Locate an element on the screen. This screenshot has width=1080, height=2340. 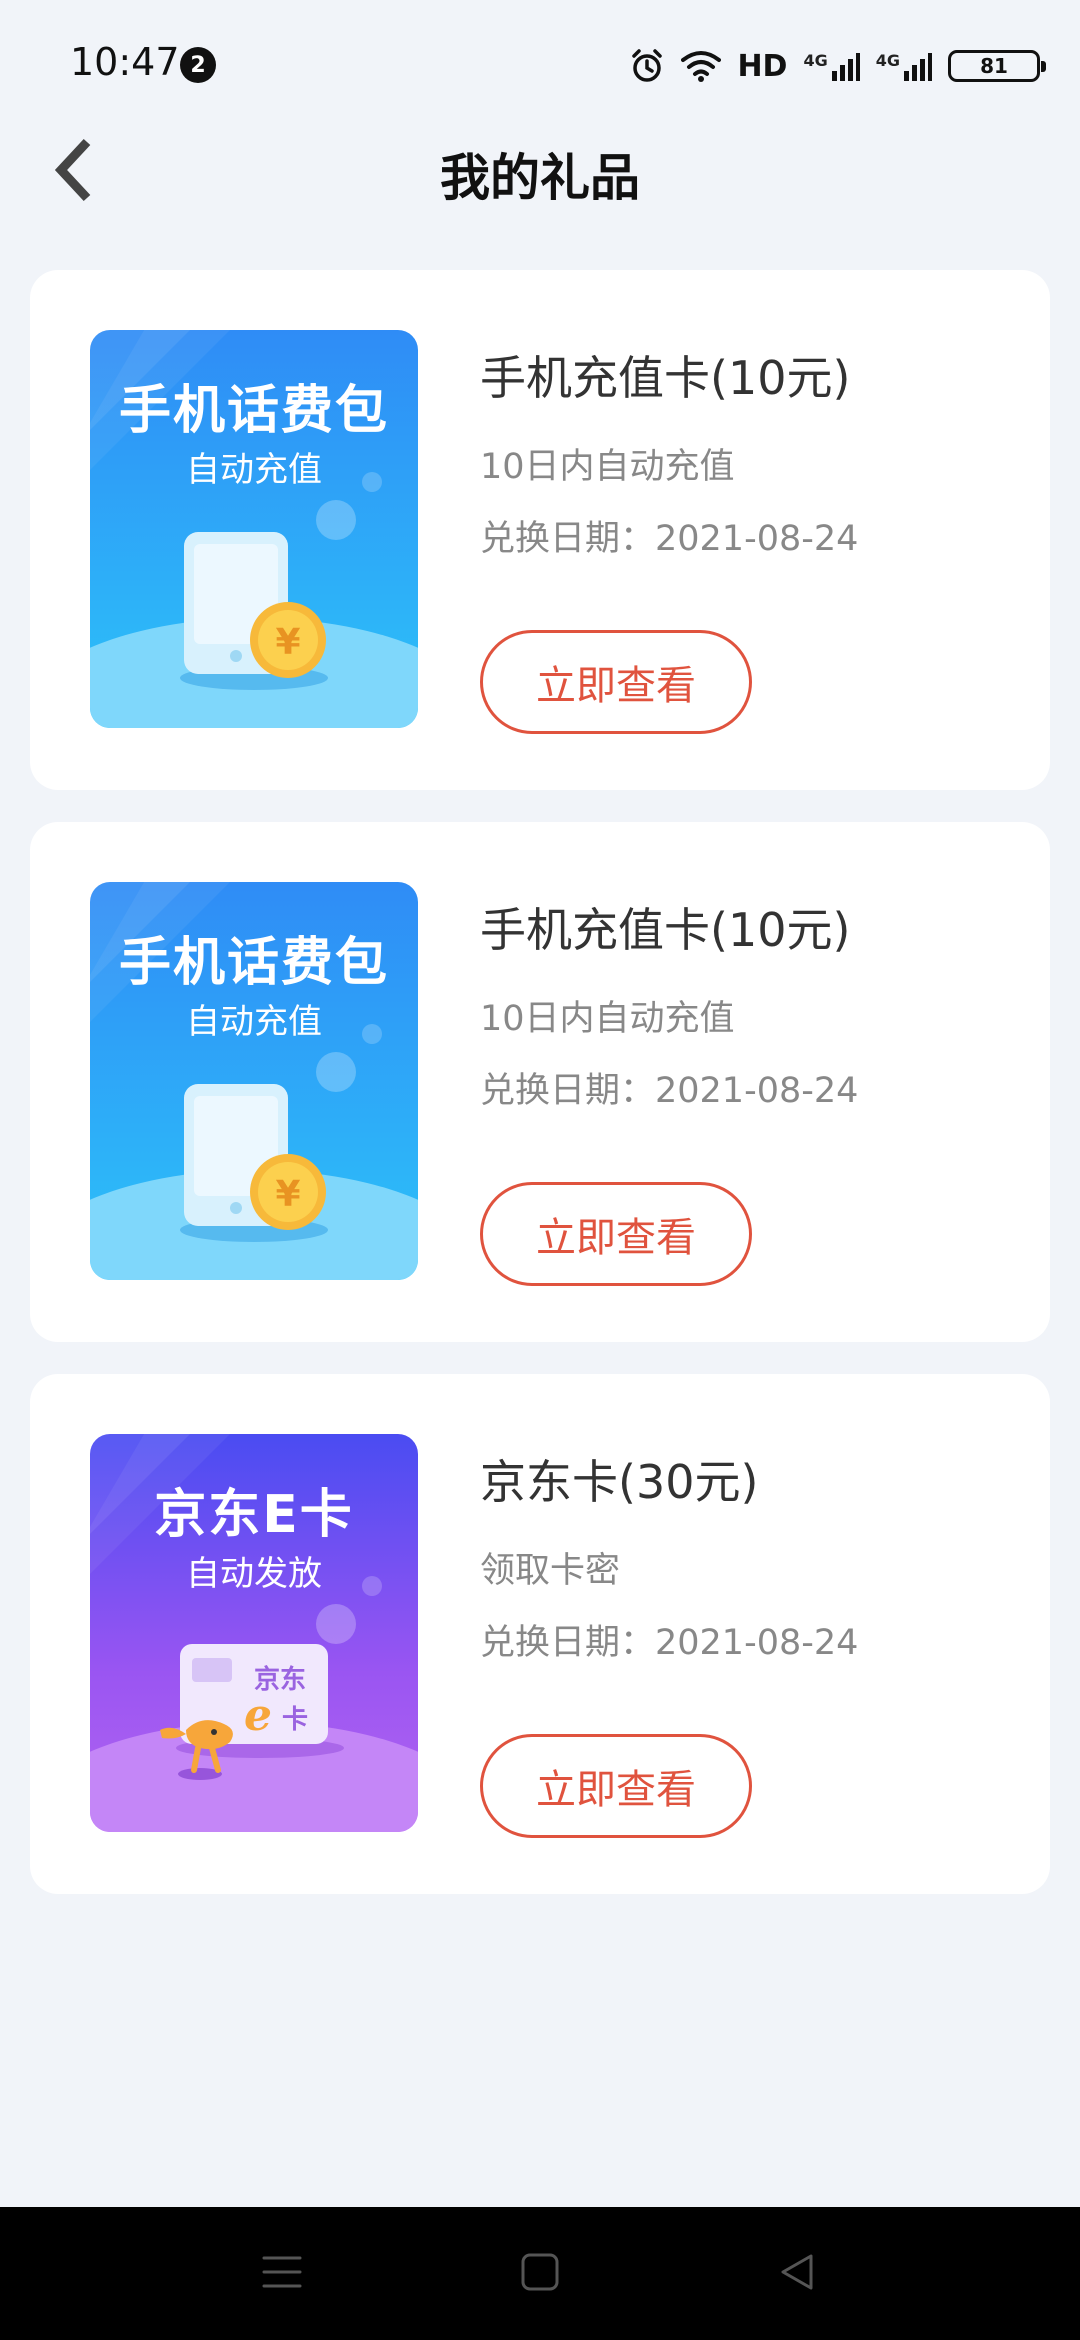
home-square-icon is located at coordinates (540, 2272).